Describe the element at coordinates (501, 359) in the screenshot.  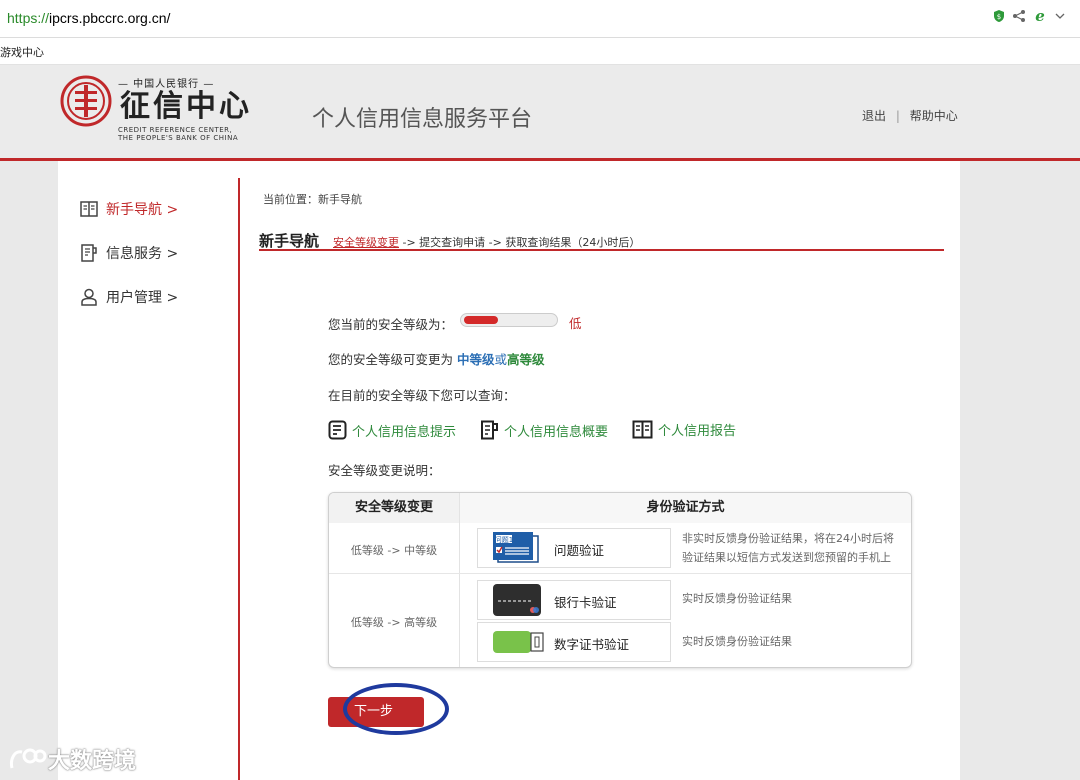
I see `change-or: 或` at that location.